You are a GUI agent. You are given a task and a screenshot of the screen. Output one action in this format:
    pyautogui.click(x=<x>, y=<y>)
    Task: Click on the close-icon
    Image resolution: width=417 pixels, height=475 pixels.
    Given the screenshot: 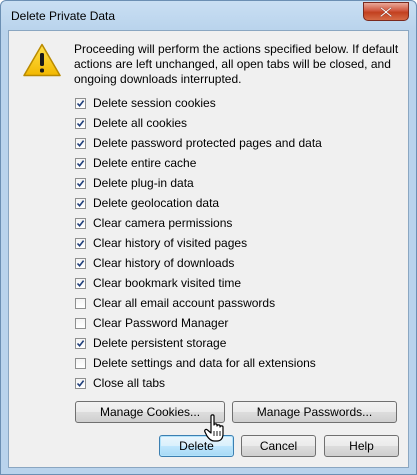 What is the action you would take?
    pyautogui.click(x=386, y=12)
    